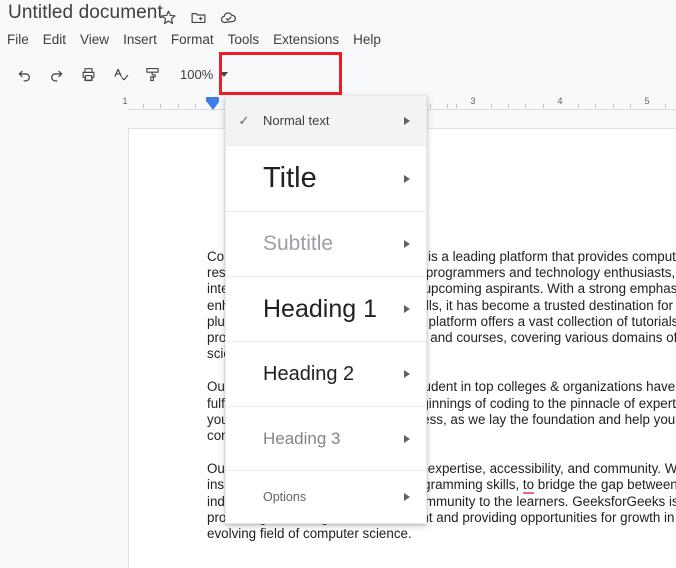 The height and width of the screenshot is (568, 676). I want to click on left-indent-marker, so click(212, 104).